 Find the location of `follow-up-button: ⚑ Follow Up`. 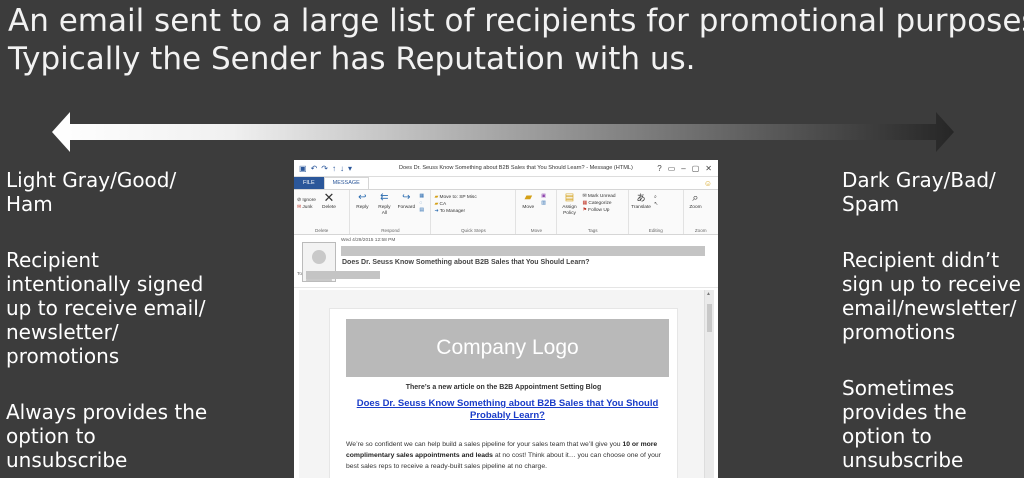

follow-up-button: ⚑ Follow Up is located at coordinates (598, 210).